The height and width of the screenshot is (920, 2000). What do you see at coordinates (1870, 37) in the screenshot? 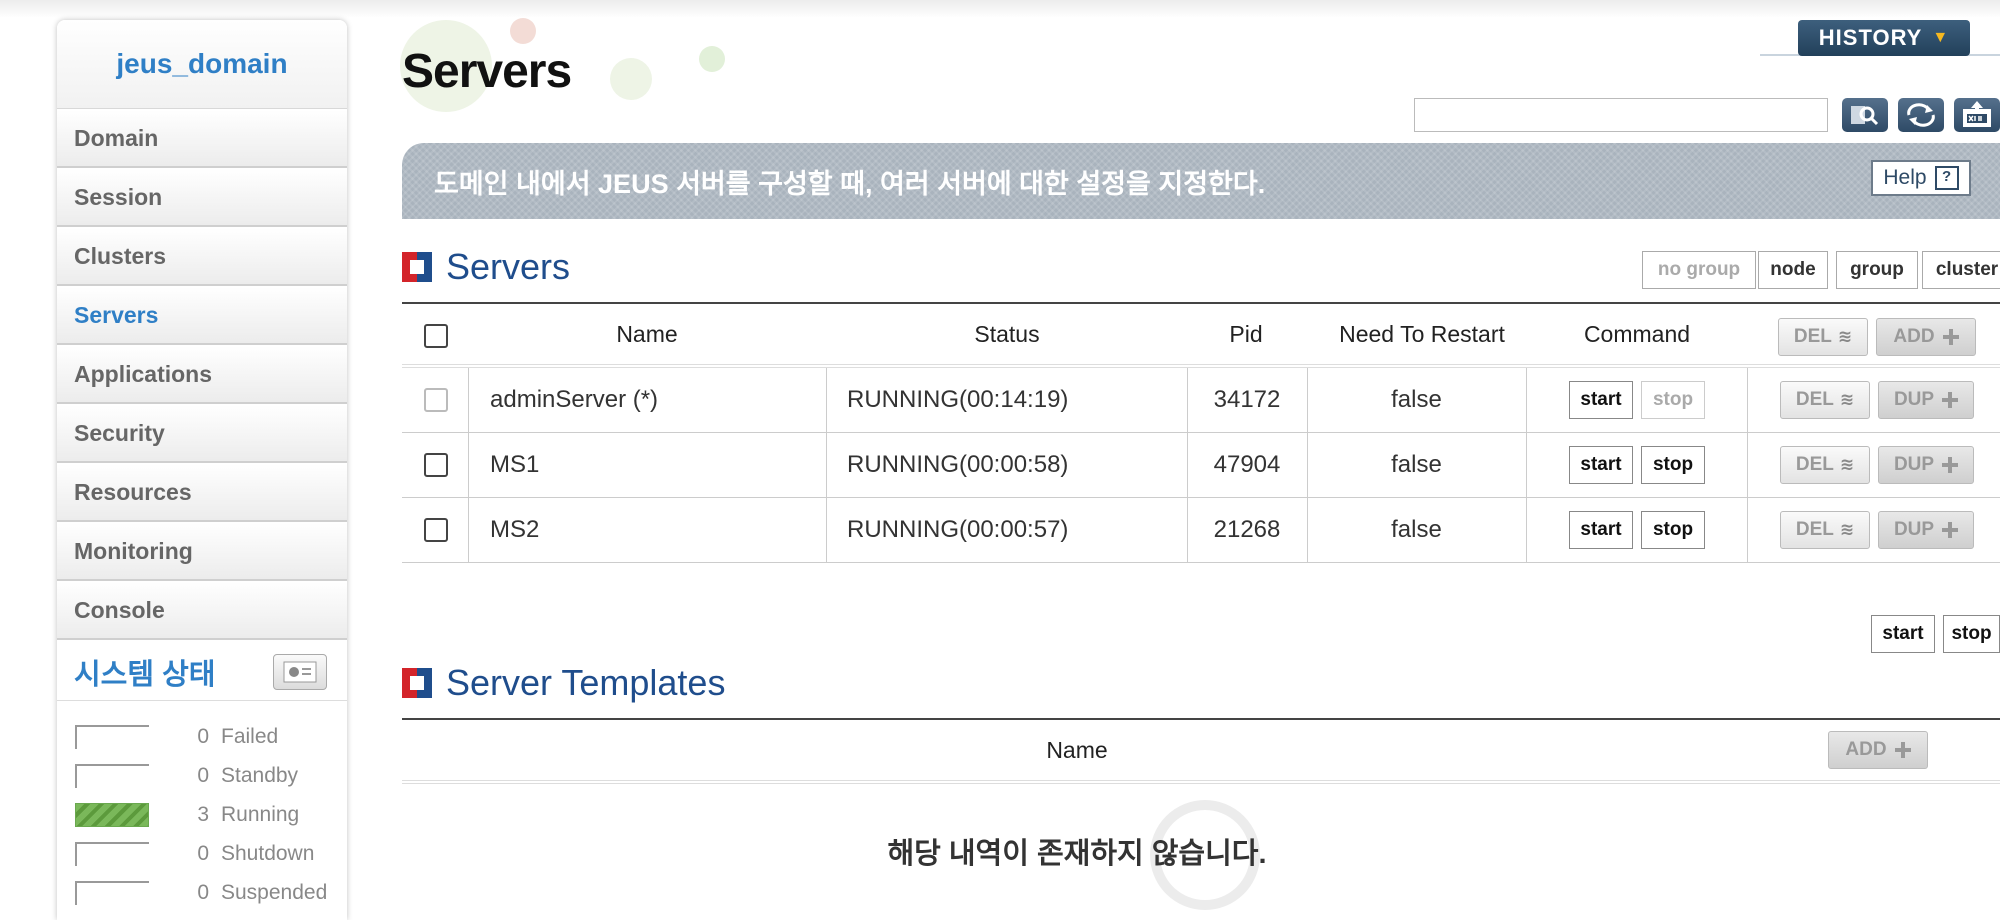
I see `history-label: HISTORY` at bounding box center [1870, 37].